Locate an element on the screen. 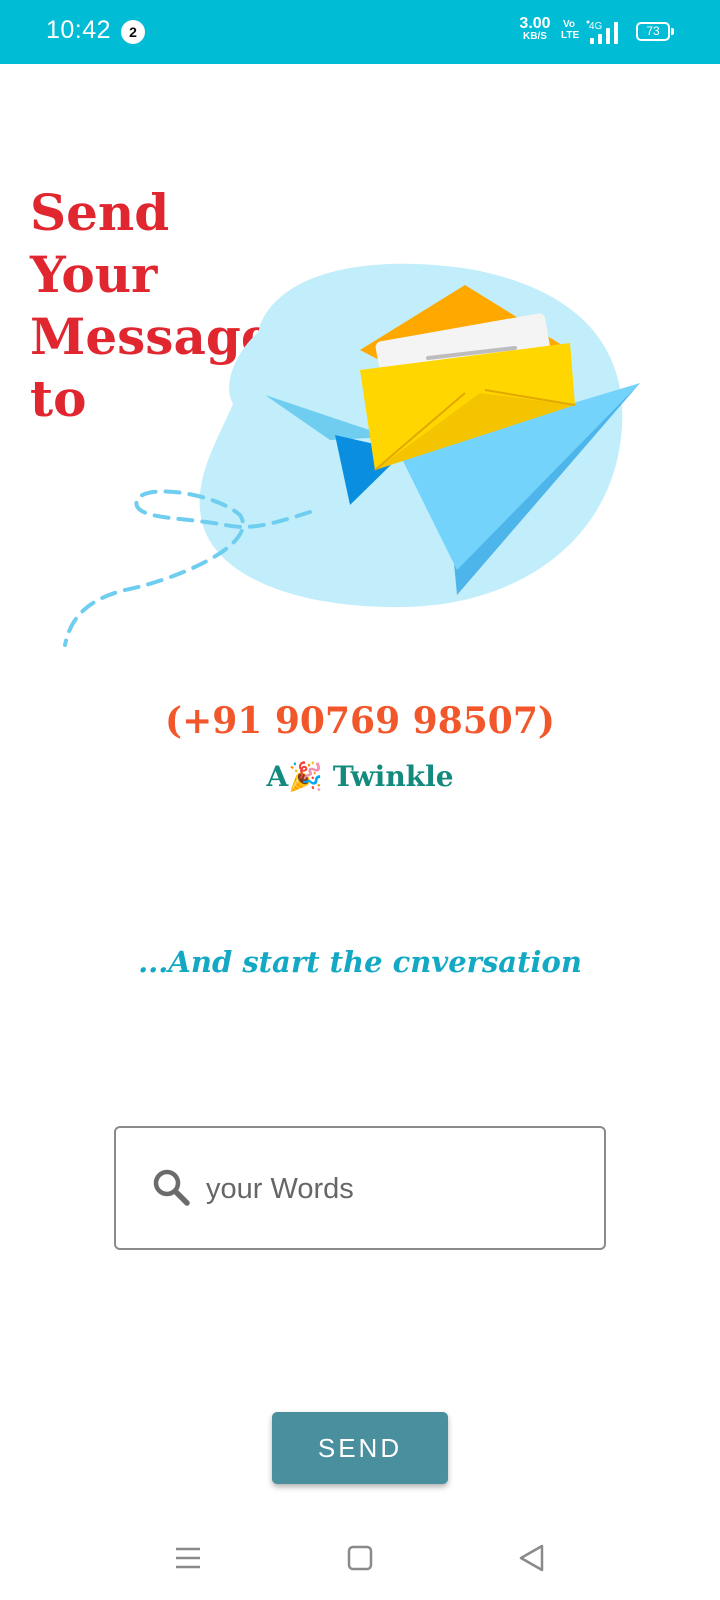 This screenshot has width=720, height=1600. network-type-label: 4G is located at coordinates (596, 26).